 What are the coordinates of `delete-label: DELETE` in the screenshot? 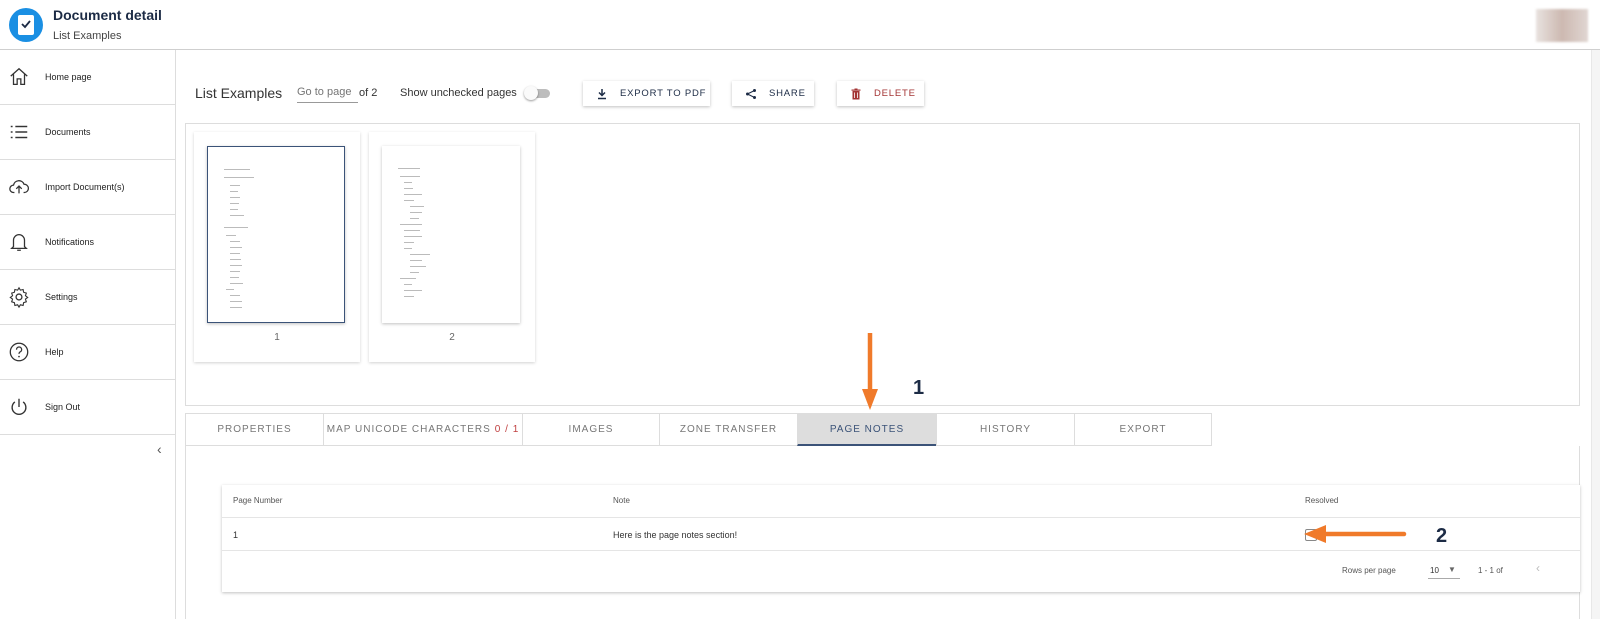 It's located at (895, 93).